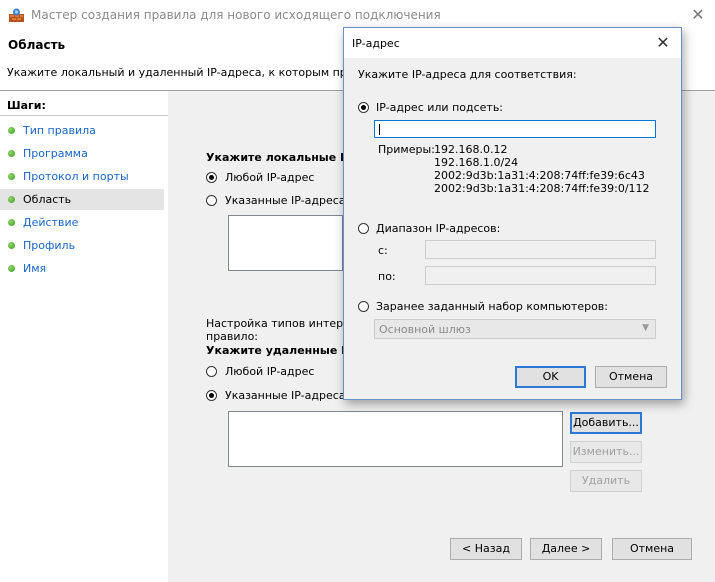 The width and height of the screenshot is (715, 582). Describe the element at coordinates (37, 45) in the screenshot. I see `page-title: Область` at that location.